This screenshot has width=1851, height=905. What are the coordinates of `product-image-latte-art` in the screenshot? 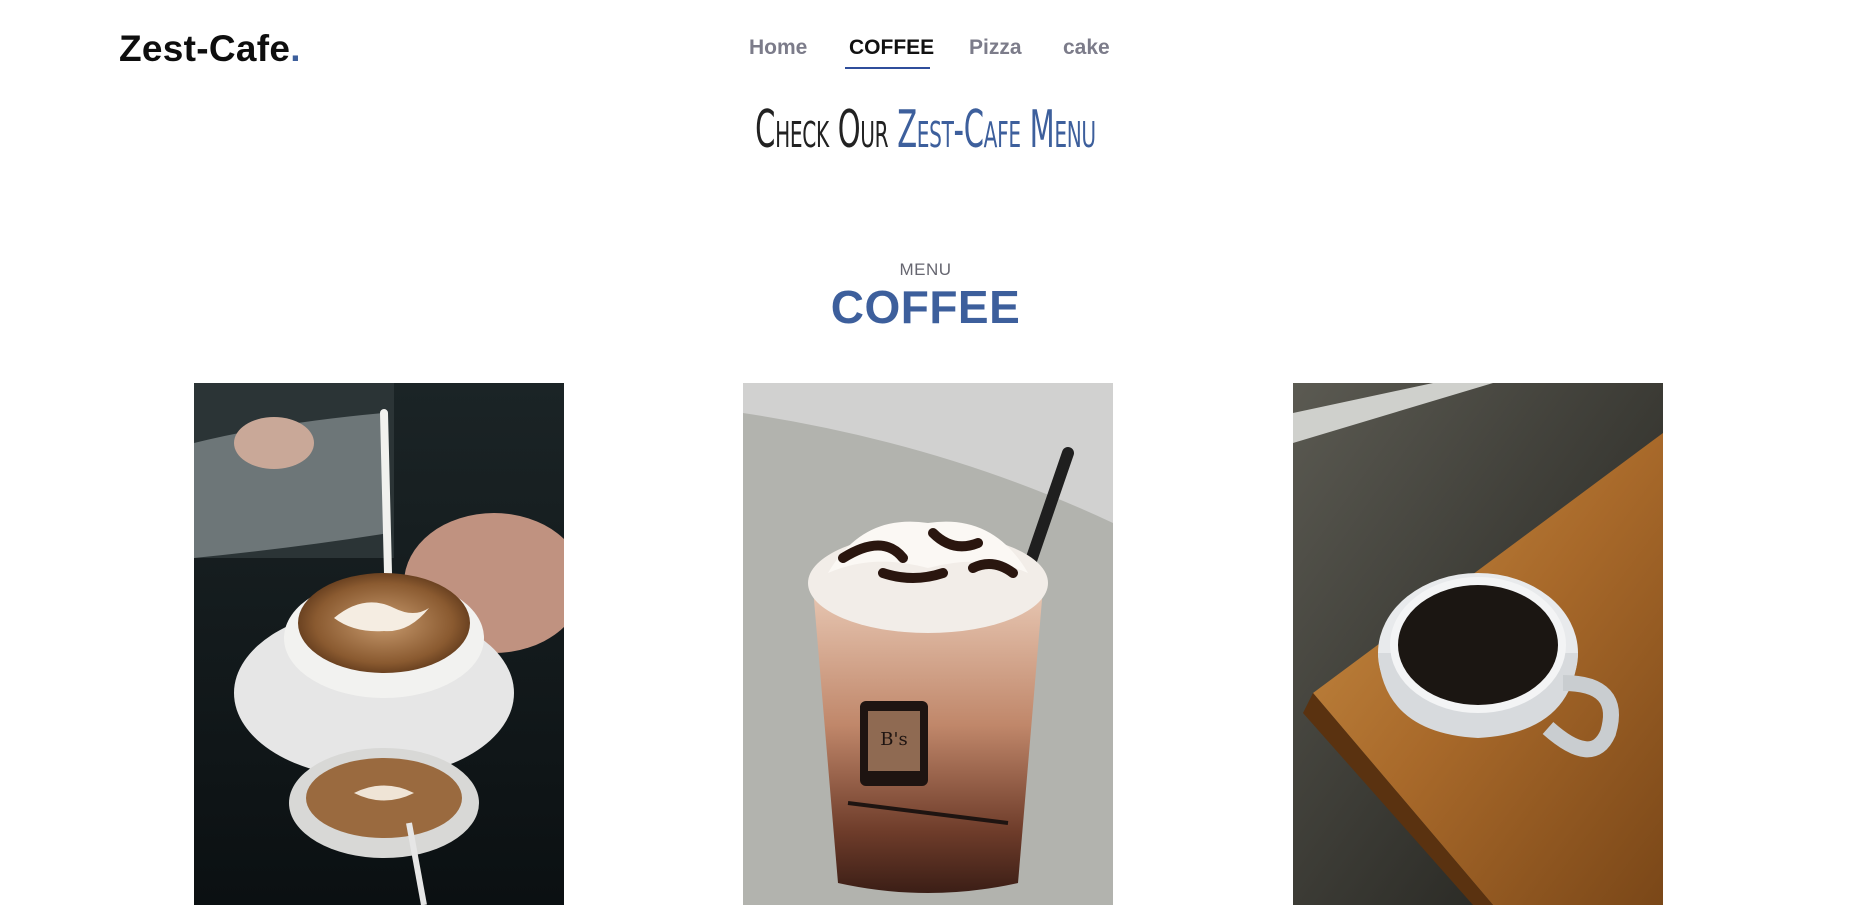 It's located at (379, 644).